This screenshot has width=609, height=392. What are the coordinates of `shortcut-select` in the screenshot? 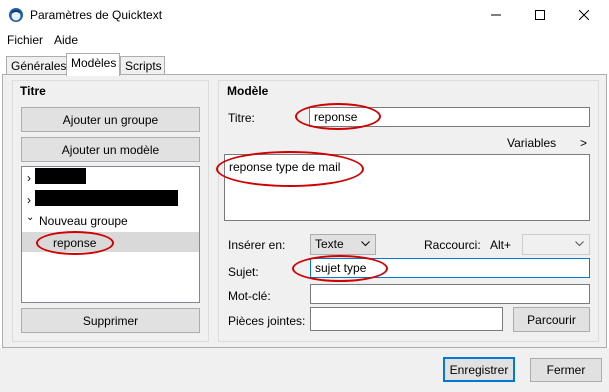 It's located at (556, 244).